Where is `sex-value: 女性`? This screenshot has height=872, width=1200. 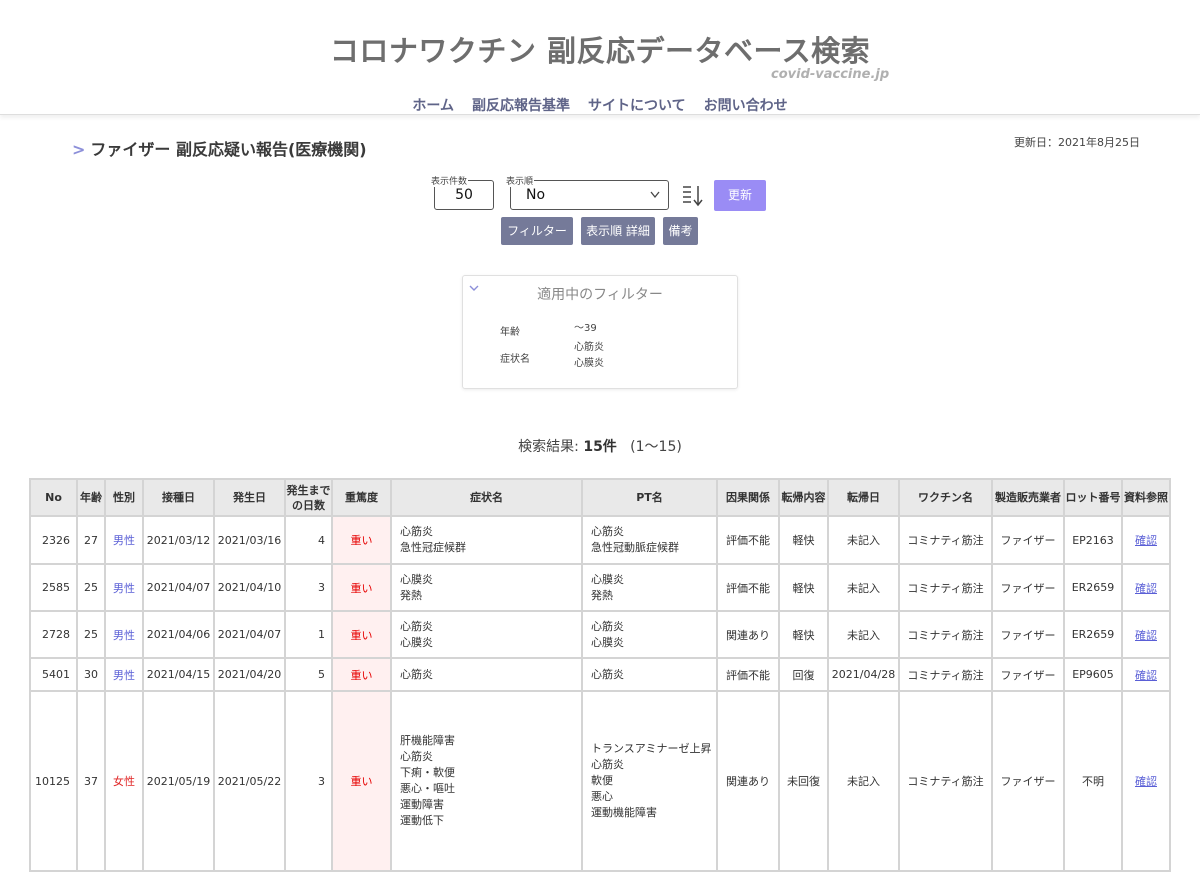
sex-value: 女性 is located at coordinates (124, 781).